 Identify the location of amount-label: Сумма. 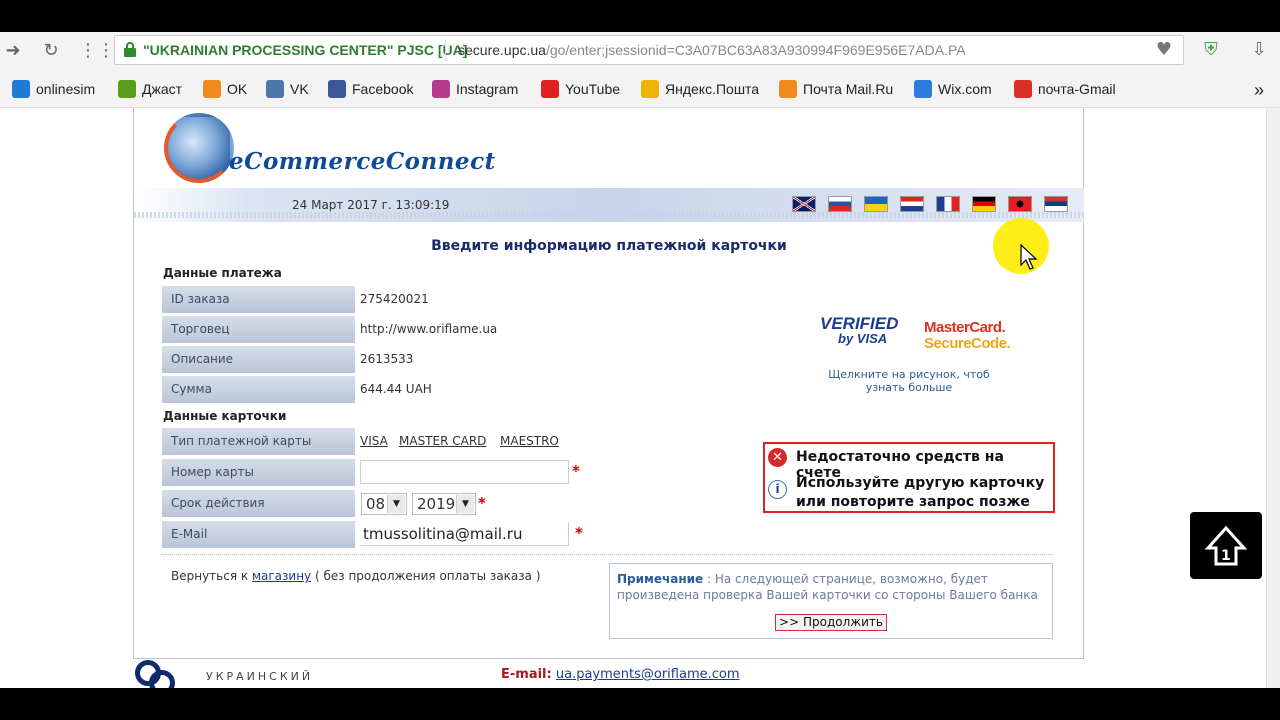
(258, 389).